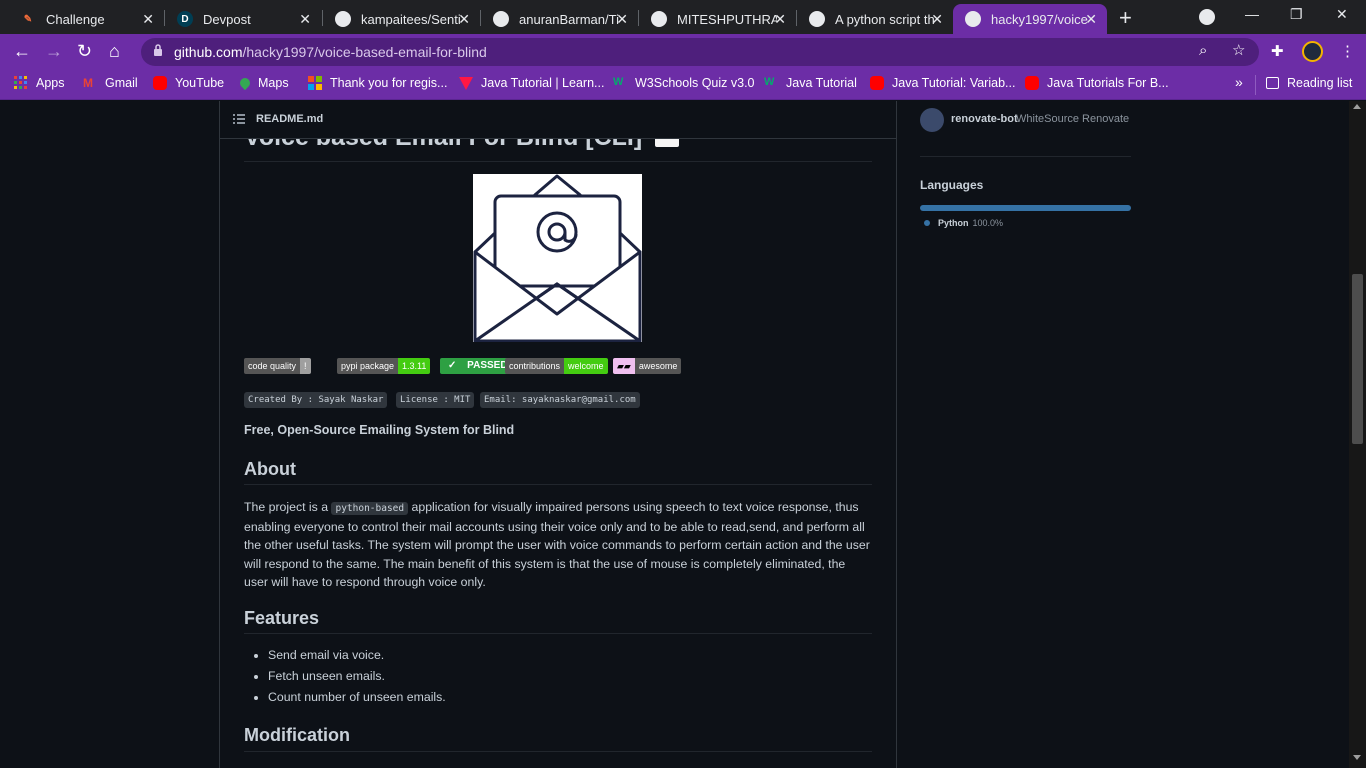  I want to click on language-item-python: Python 100.0%, so click(963, 223).